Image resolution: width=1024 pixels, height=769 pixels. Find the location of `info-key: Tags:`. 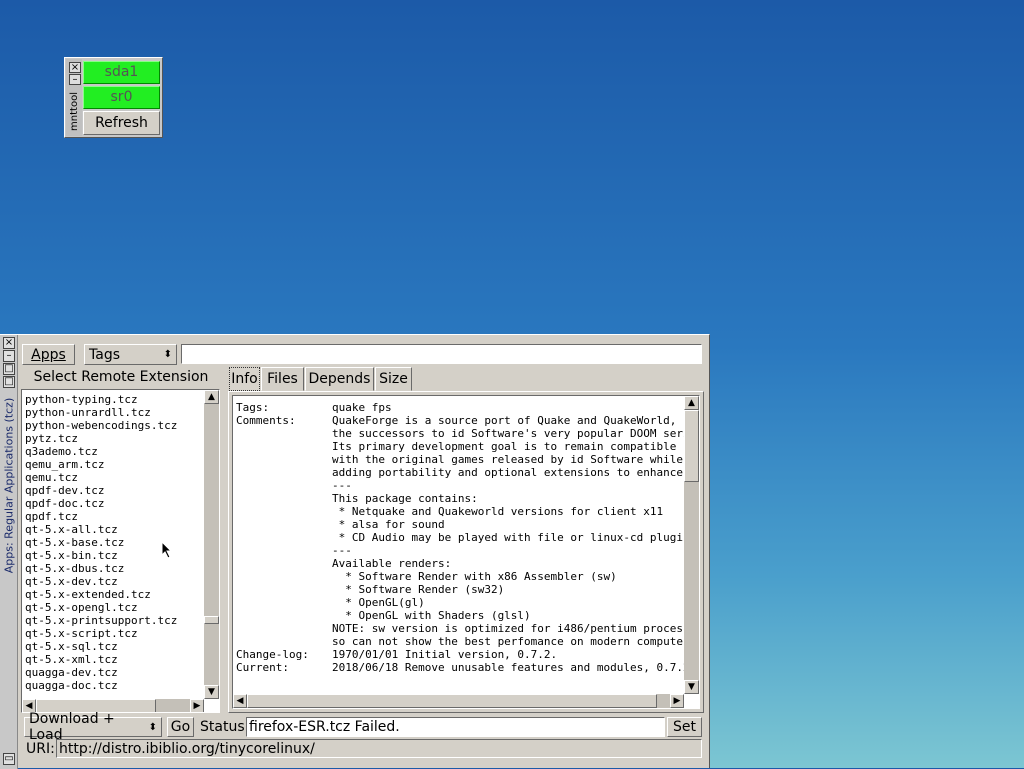

info-key: Tags: is located at coordinates (253, 407).